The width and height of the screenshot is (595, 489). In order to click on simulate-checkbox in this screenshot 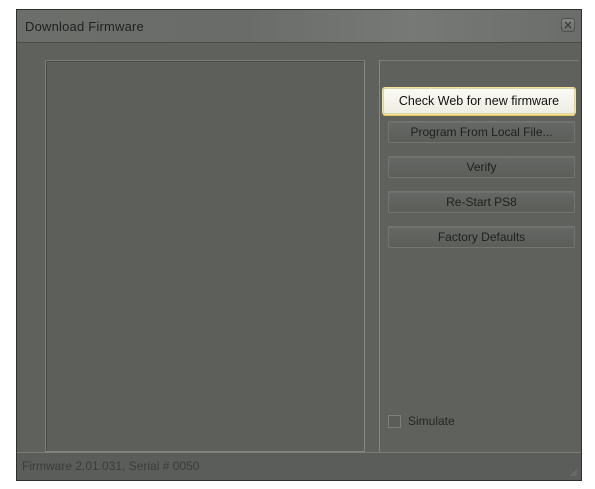, I will do `click(394, 421)`.